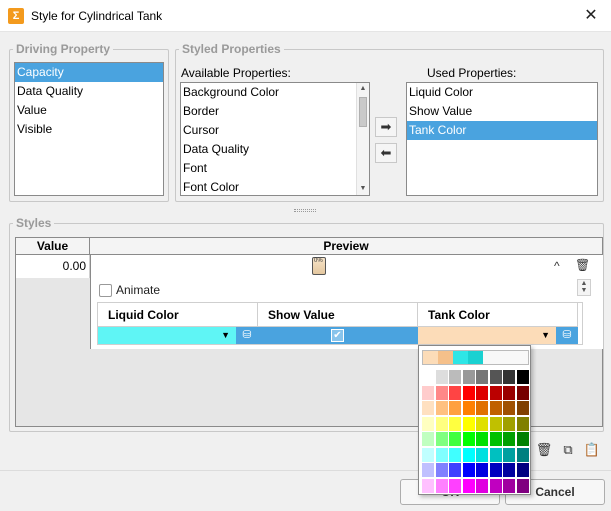 The height and width of the screenshot is (511, 611). Describe the element at coordinates (89, 110) in the screenshot. I see `driving-property-item: Value` at that location.